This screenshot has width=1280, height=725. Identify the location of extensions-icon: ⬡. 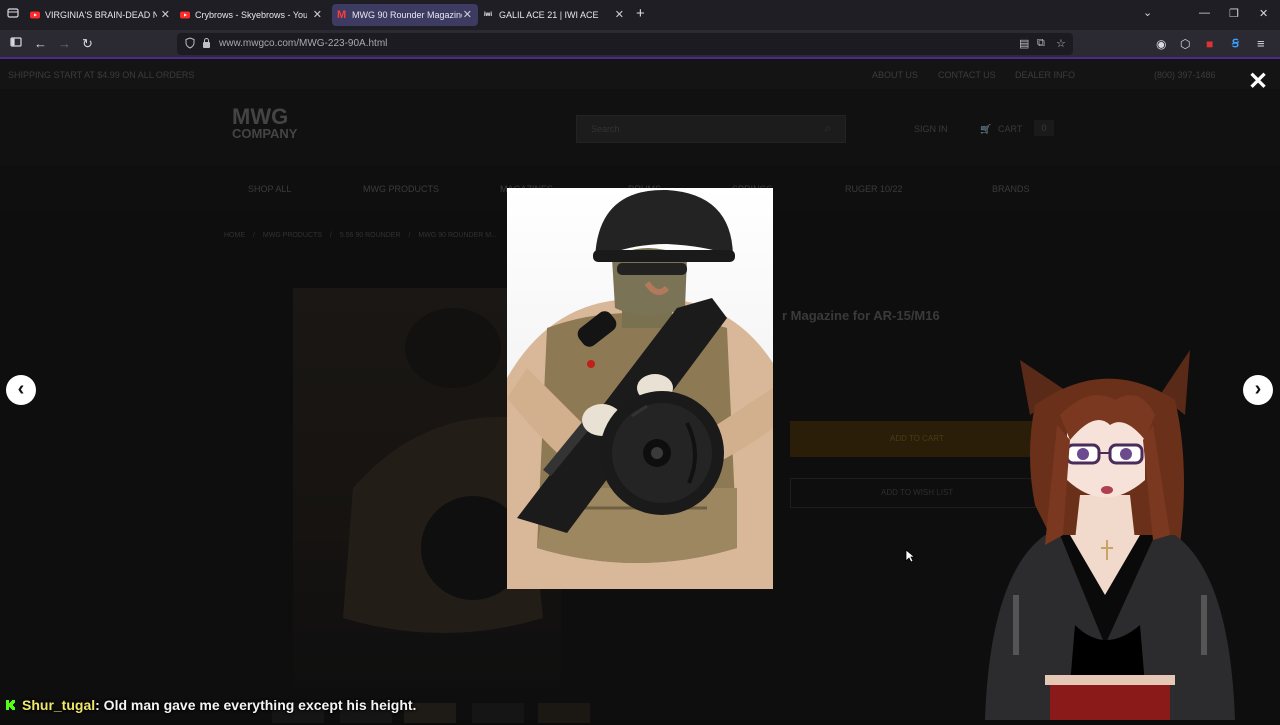
(1185, 44).